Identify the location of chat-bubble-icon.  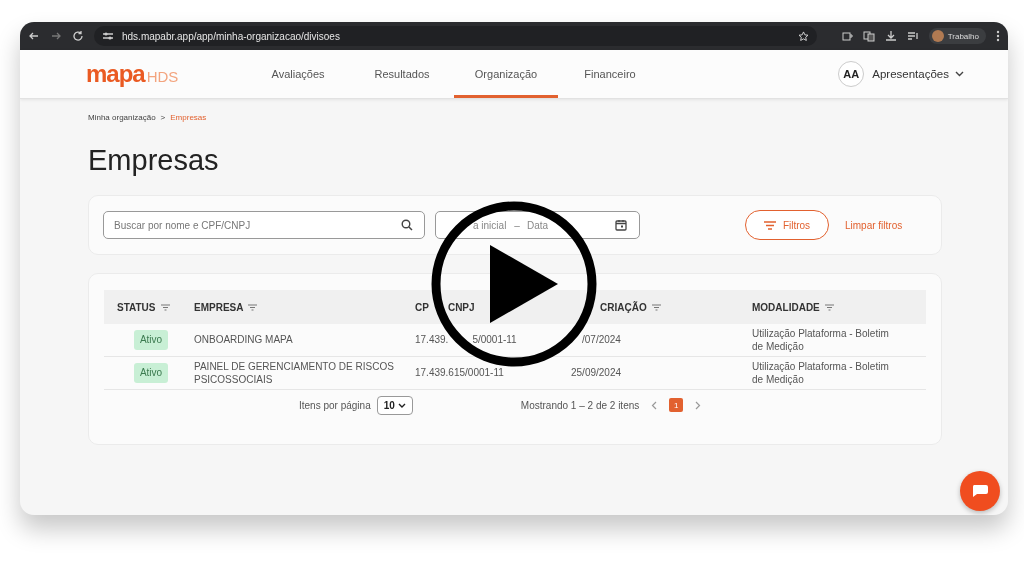
(980, 491).